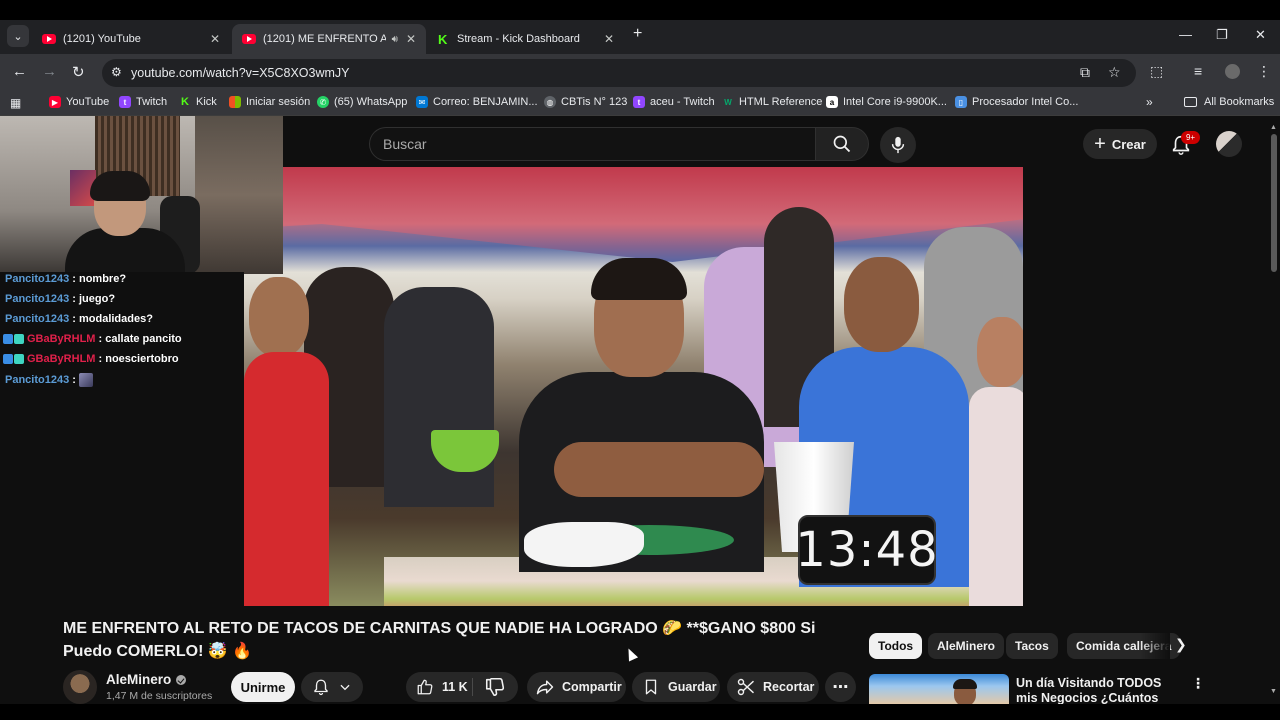 Image resolution: width=1280 pixels, height=720 pixels. I want to click on user-avatar, so click(1229, 144).